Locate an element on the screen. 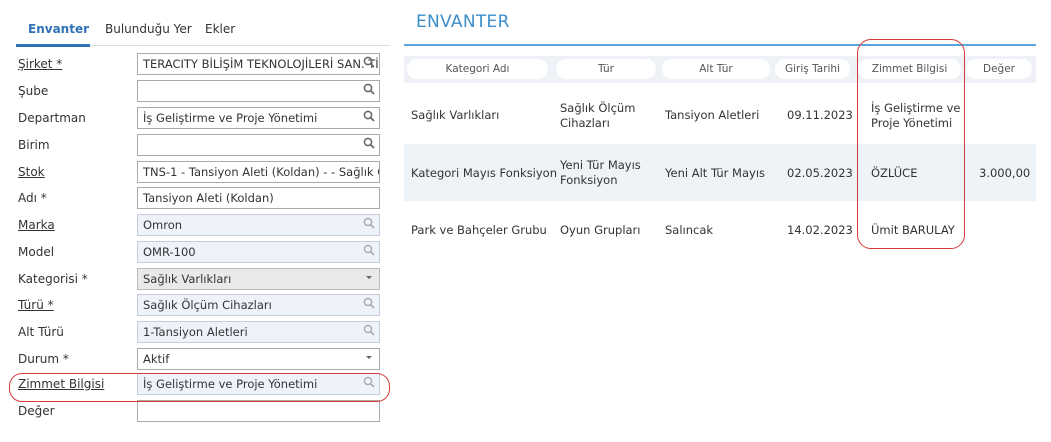 The height and width of the screenshot is (442, 1051). column-header-deger: Değer is located at coordinates (999, 69).